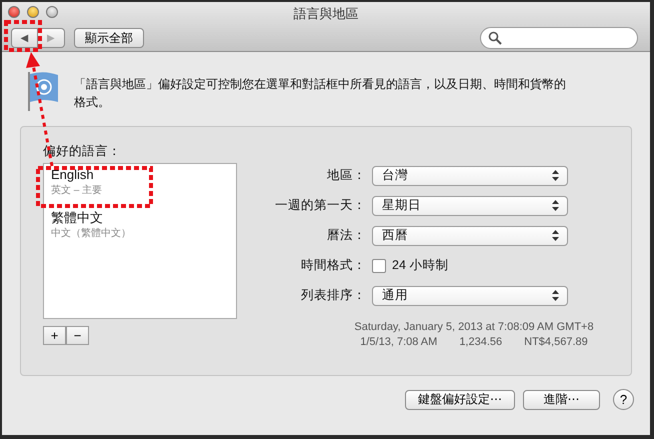  Describe the element at coordinates (77, 335) in the screenshot. I see `remove-button: −` at that location.